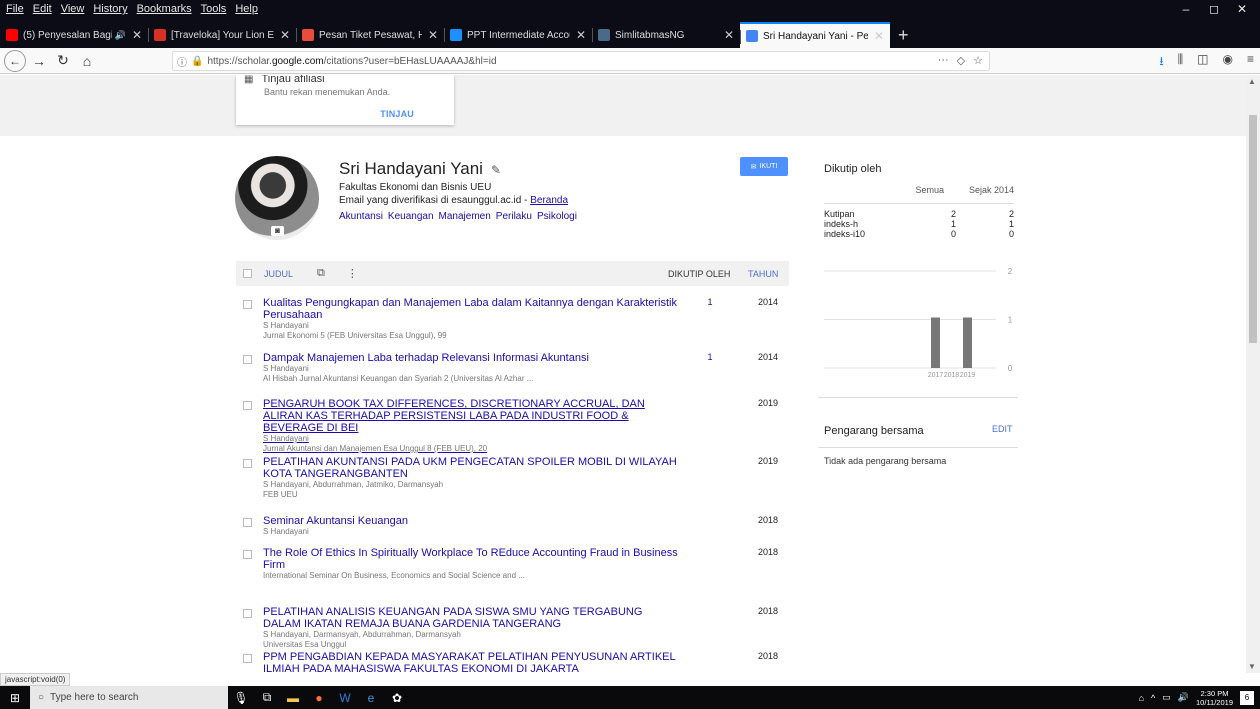 The image size is (1260, 709). What do you see at coordinates (1181, 62) in the screenshot?
I see `library-icon: ⫼` at bounding box center [1181, 62].